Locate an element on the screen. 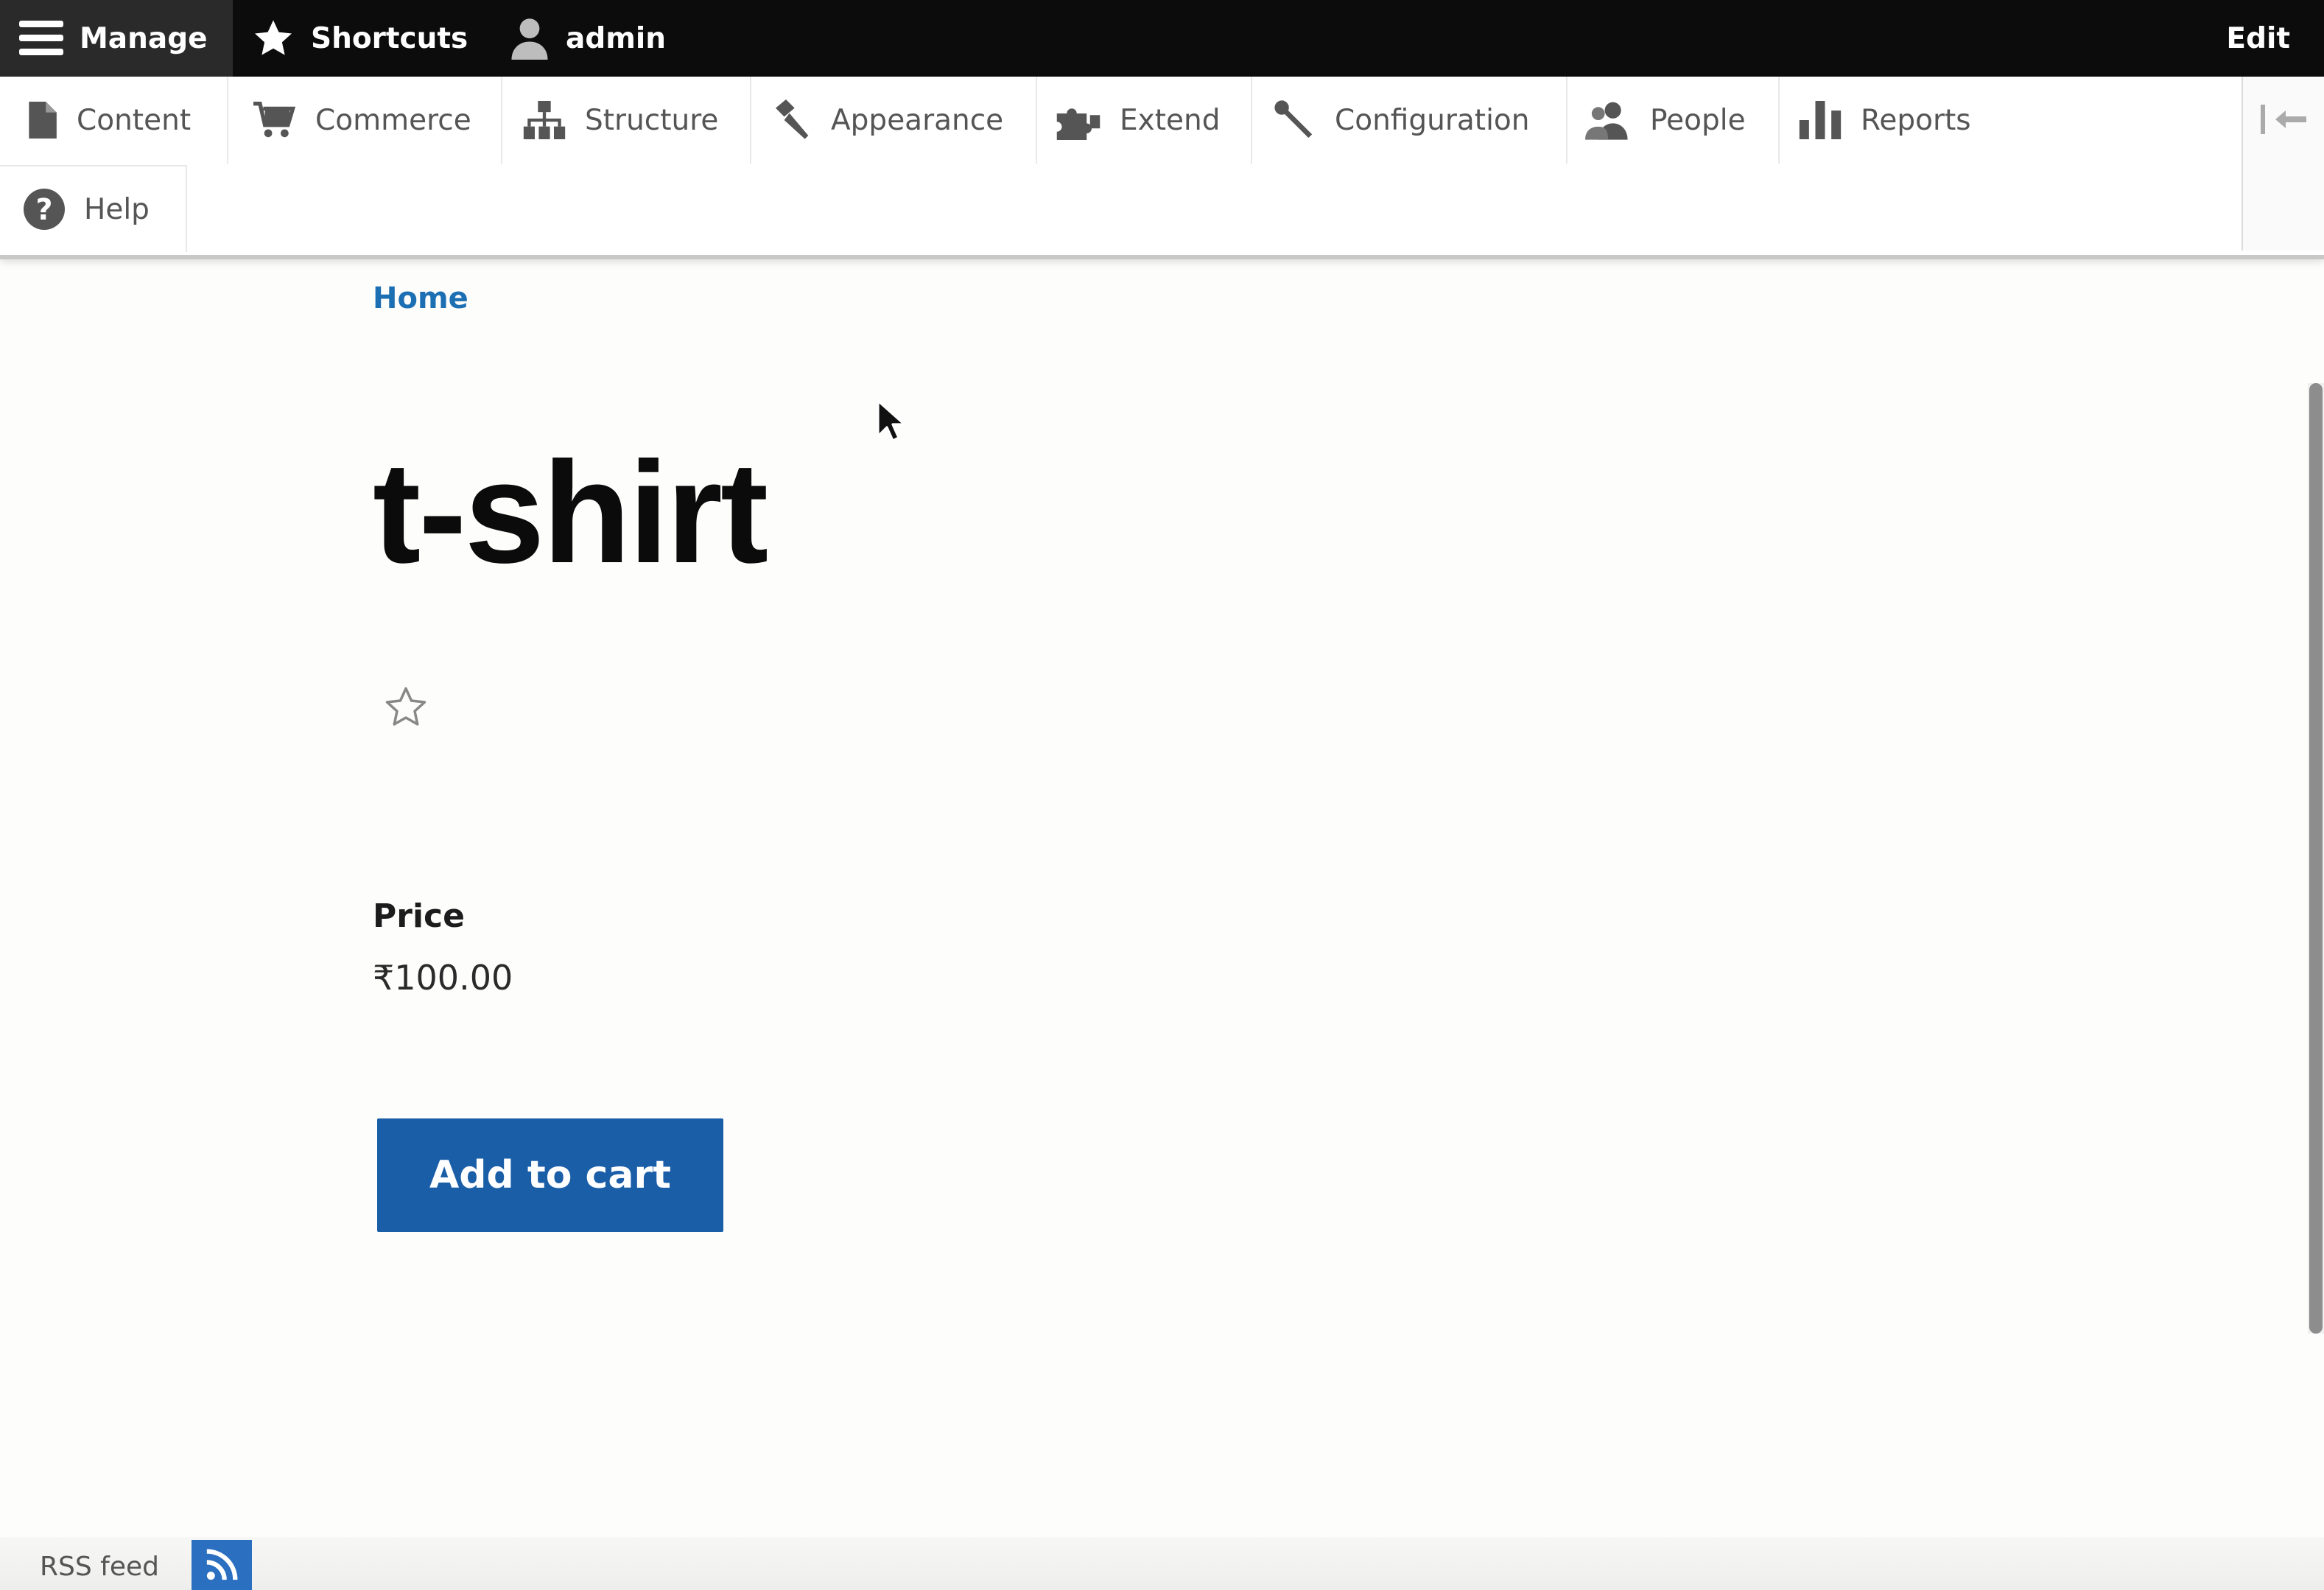 This screenshot has height=1590, width=2324. star-icon is located at coordinates (273, 38).